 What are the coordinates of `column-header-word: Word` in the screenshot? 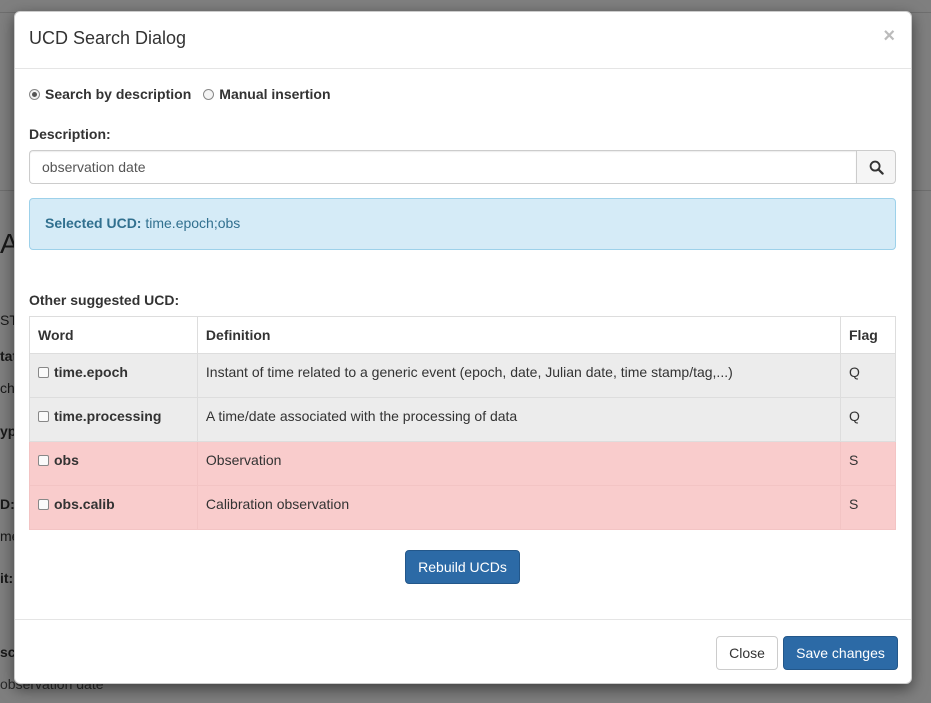 It's located at (113, 335).